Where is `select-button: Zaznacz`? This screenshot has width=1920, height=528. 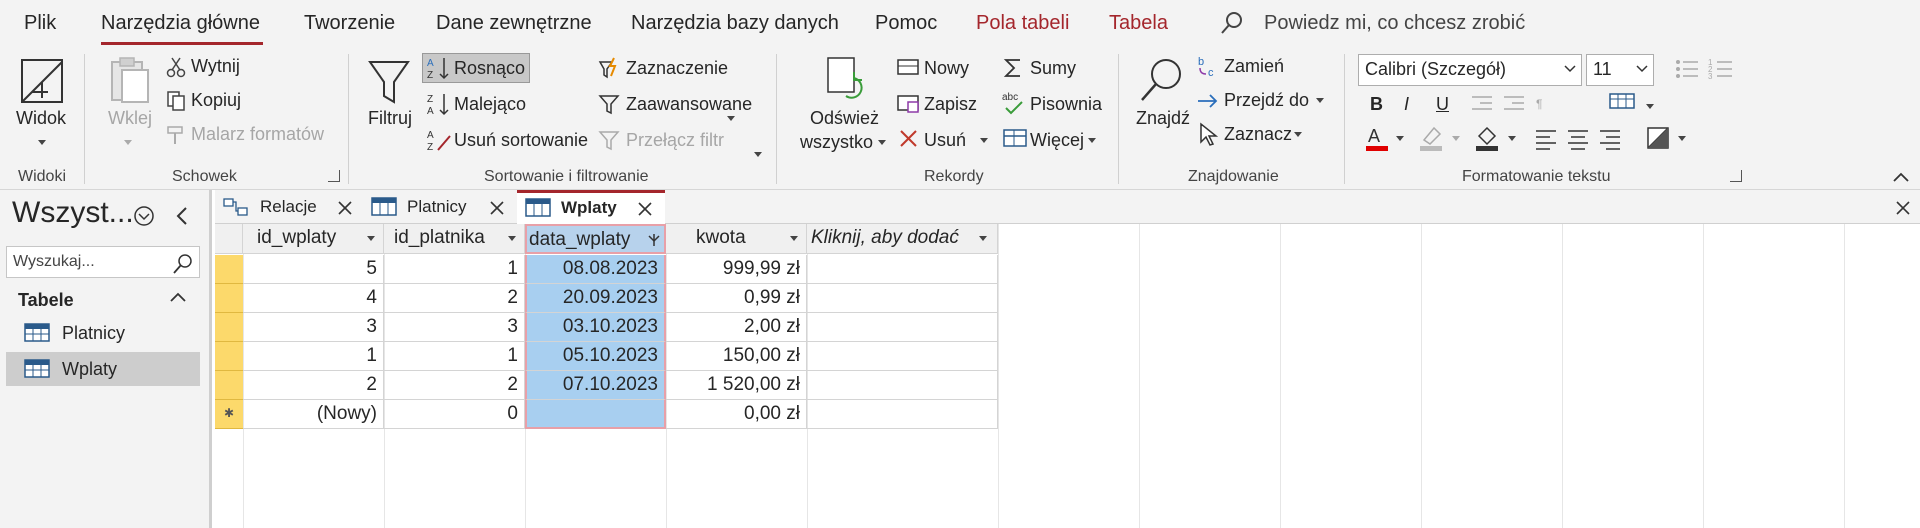 select-button: Zaznacz is located at coordinates (1258, 134).